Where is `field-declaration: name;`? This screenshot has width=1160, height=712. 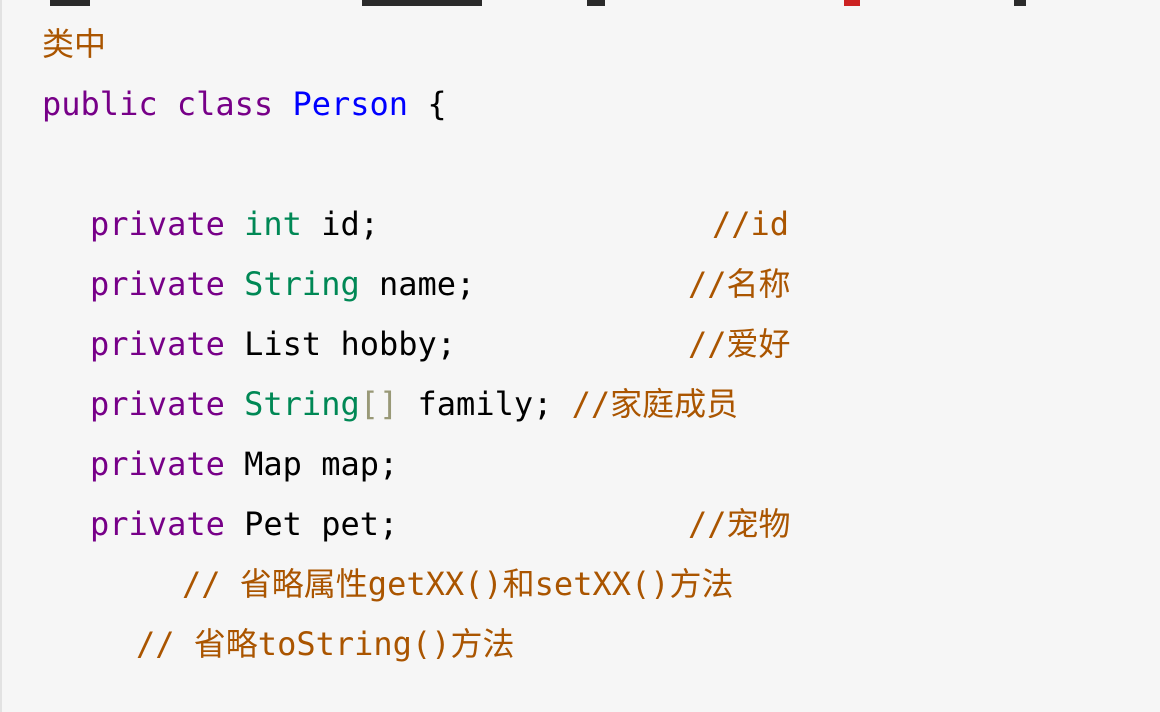
field-declaration: name; is located at coordinates (427, 284).